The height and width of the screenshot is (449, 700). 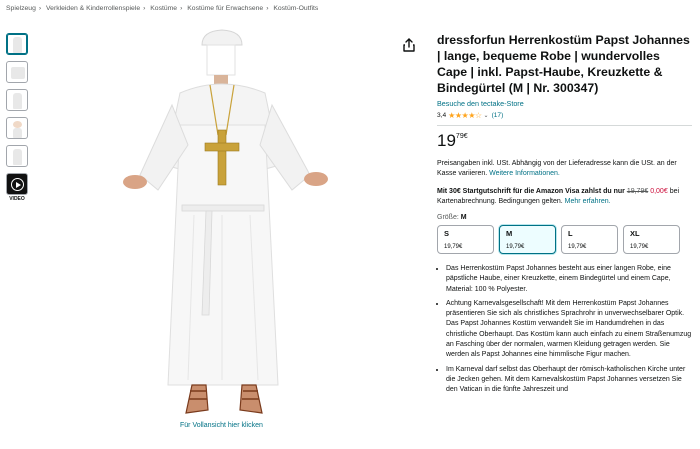 I want to click on rating-count-link: (17), so click(x=498, y=115).